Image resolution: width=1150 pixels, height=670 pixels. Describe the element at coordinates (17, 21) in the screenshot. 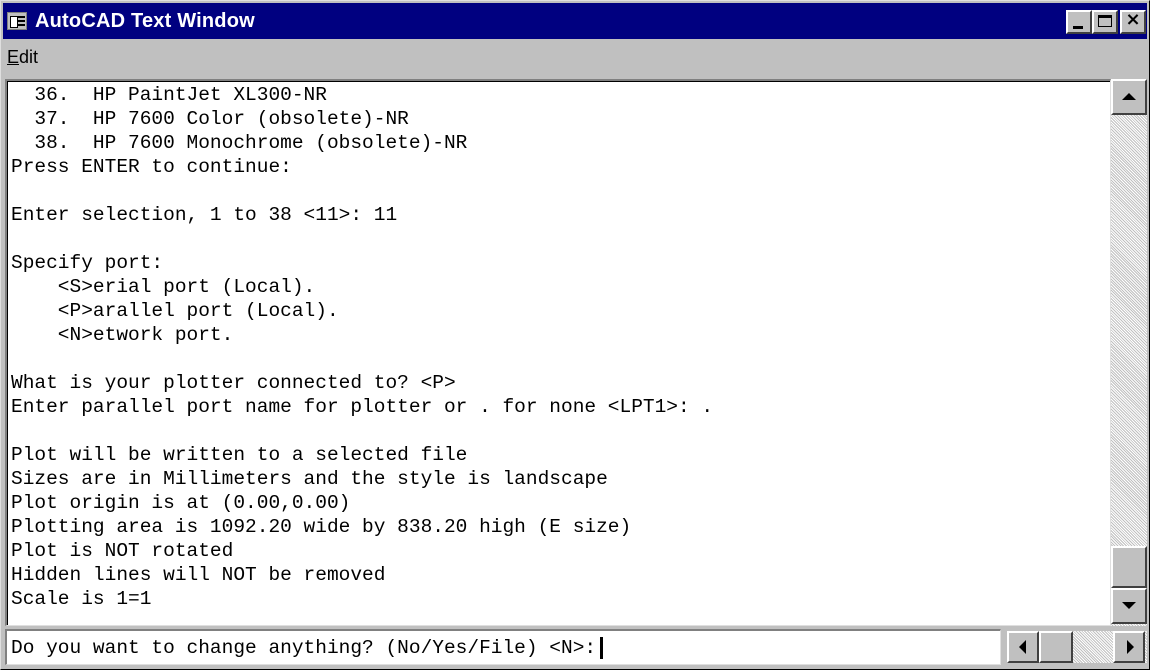

I see `text-window-icon` at that location.